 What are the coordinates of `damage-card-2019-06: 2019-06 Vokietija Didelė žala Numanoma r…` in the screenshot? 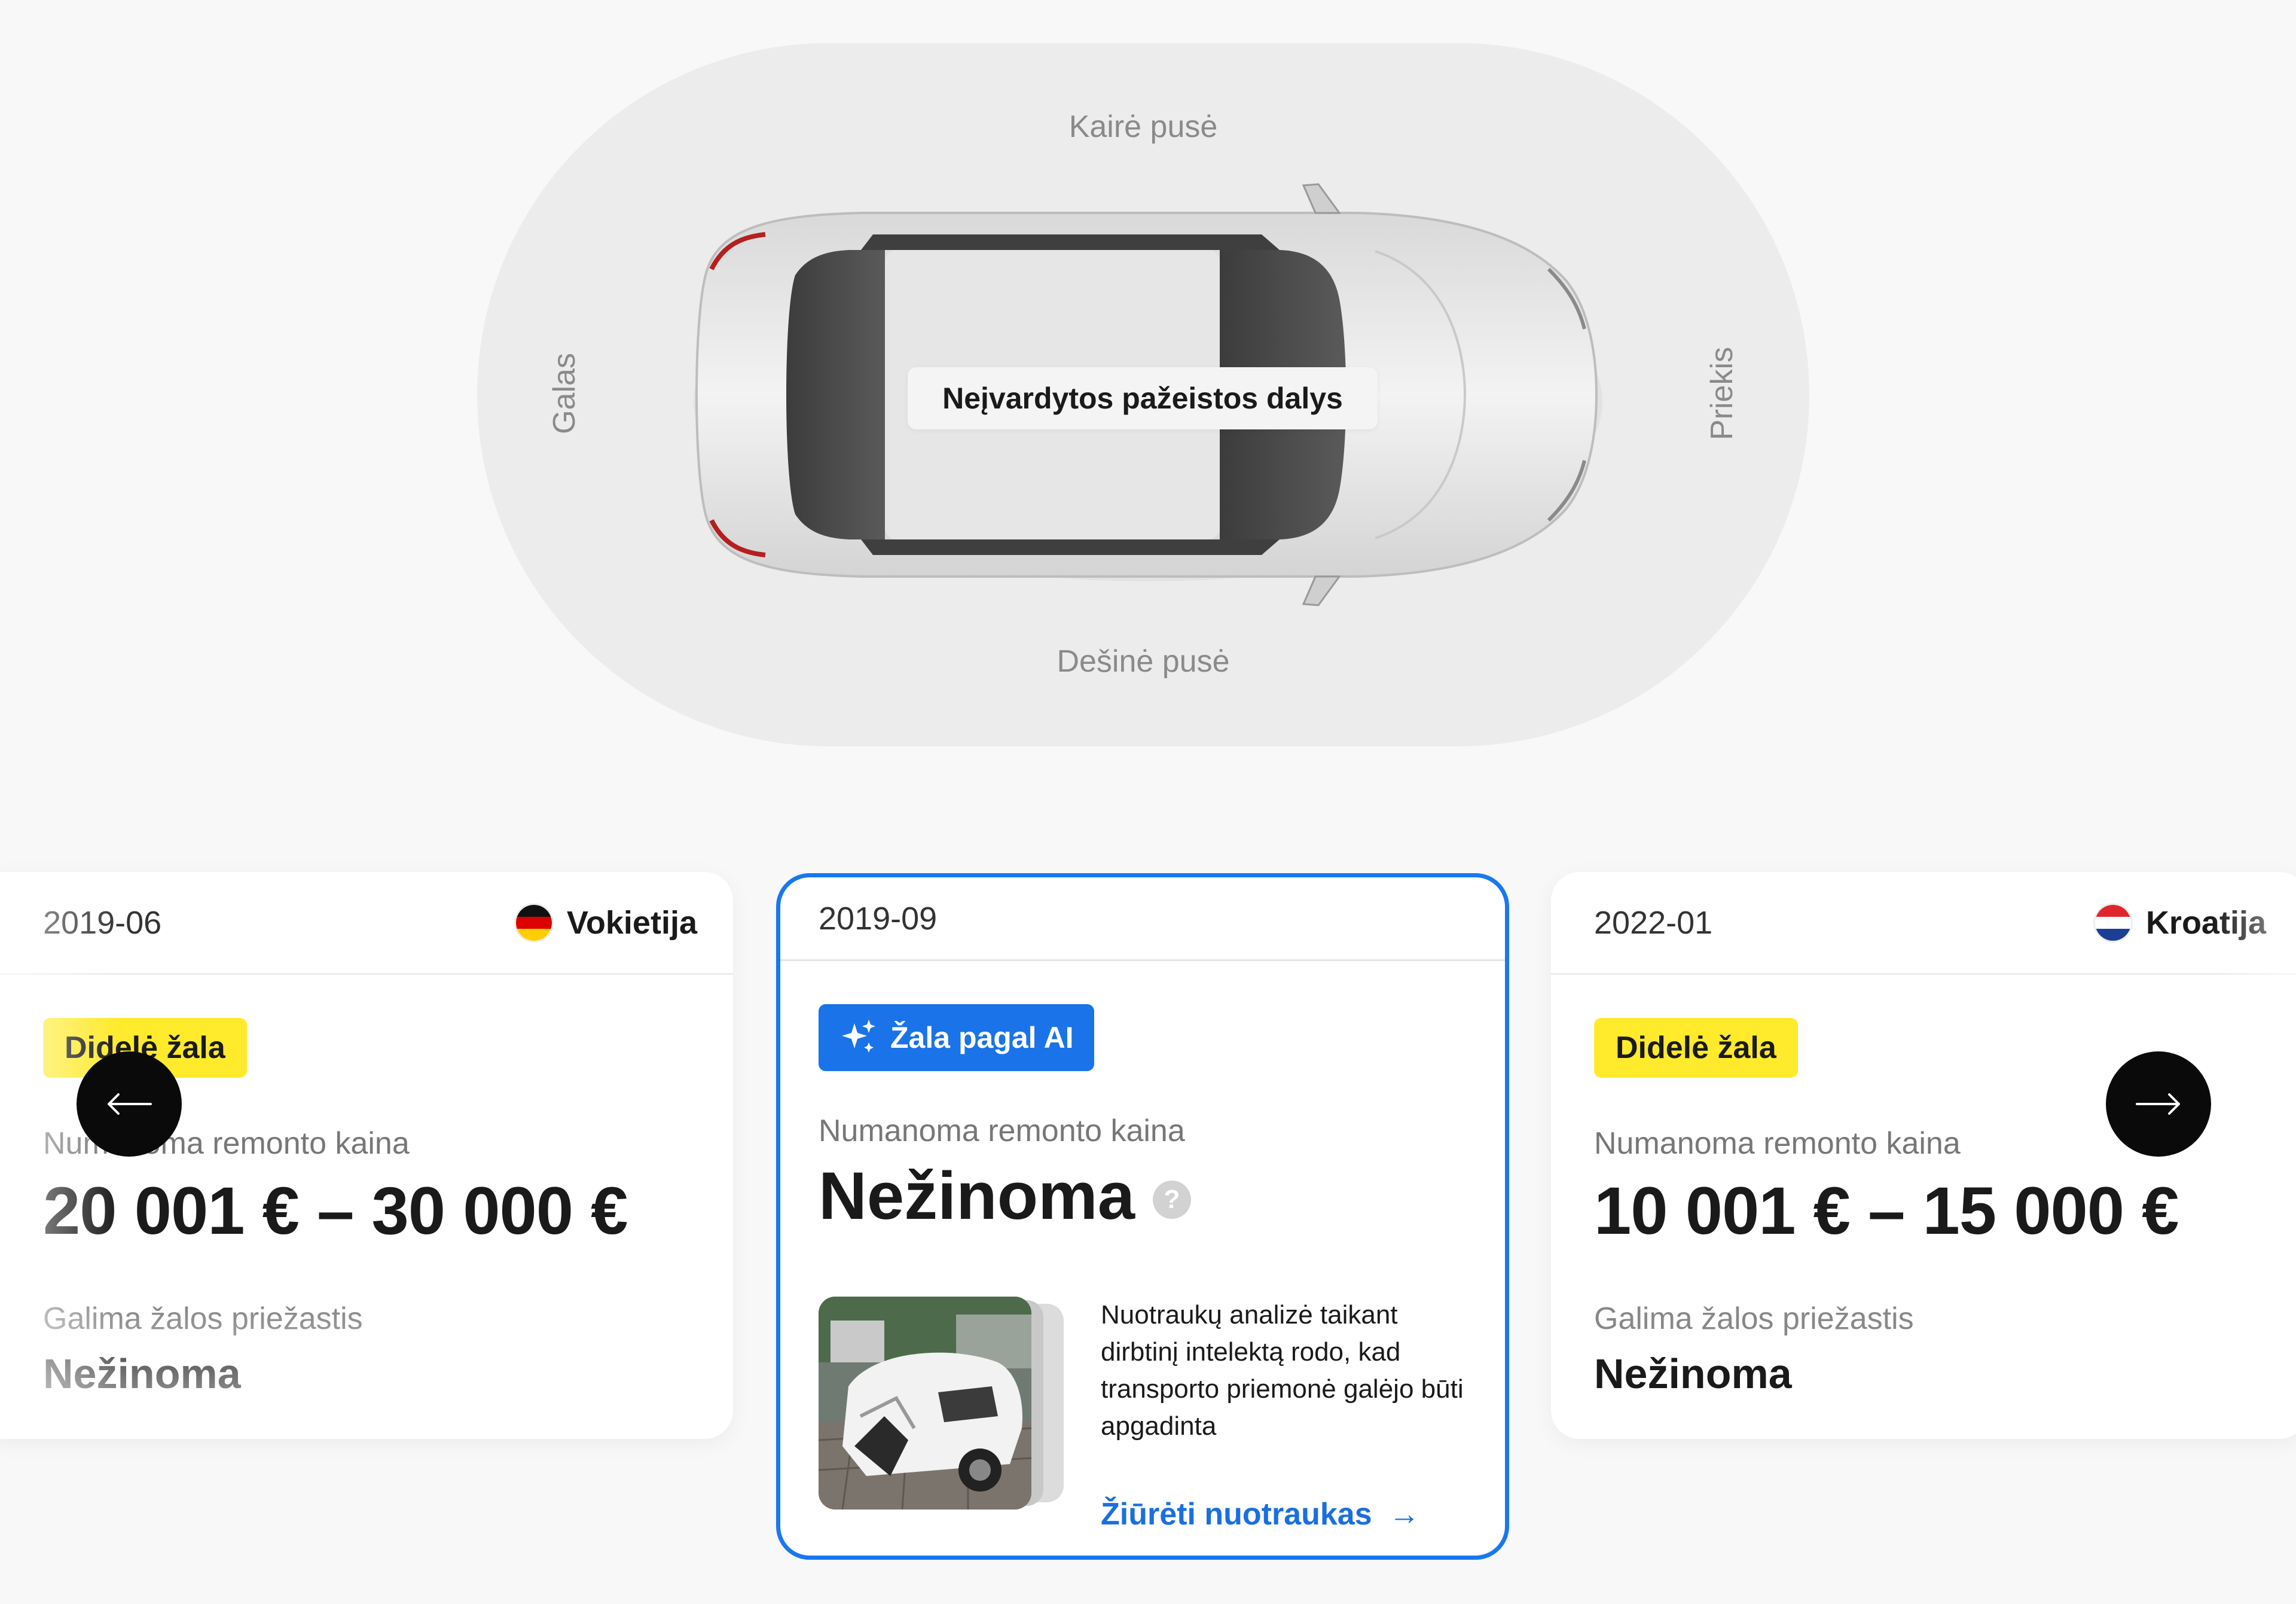 It's located at (366, 1155).